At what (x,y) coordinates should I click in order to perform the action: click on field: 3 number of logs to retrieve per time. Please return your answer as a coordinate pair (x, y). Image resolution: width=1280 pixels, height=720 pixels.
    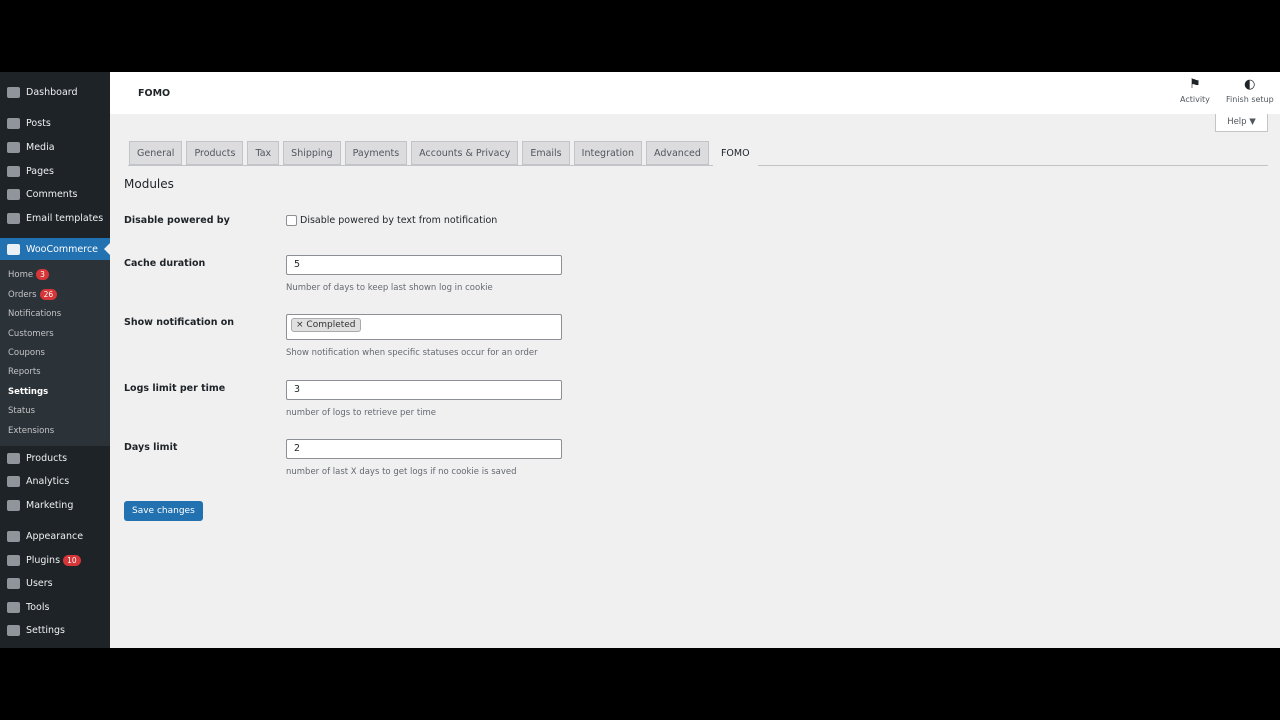
    Looking at the image, I should click on (424, 399).